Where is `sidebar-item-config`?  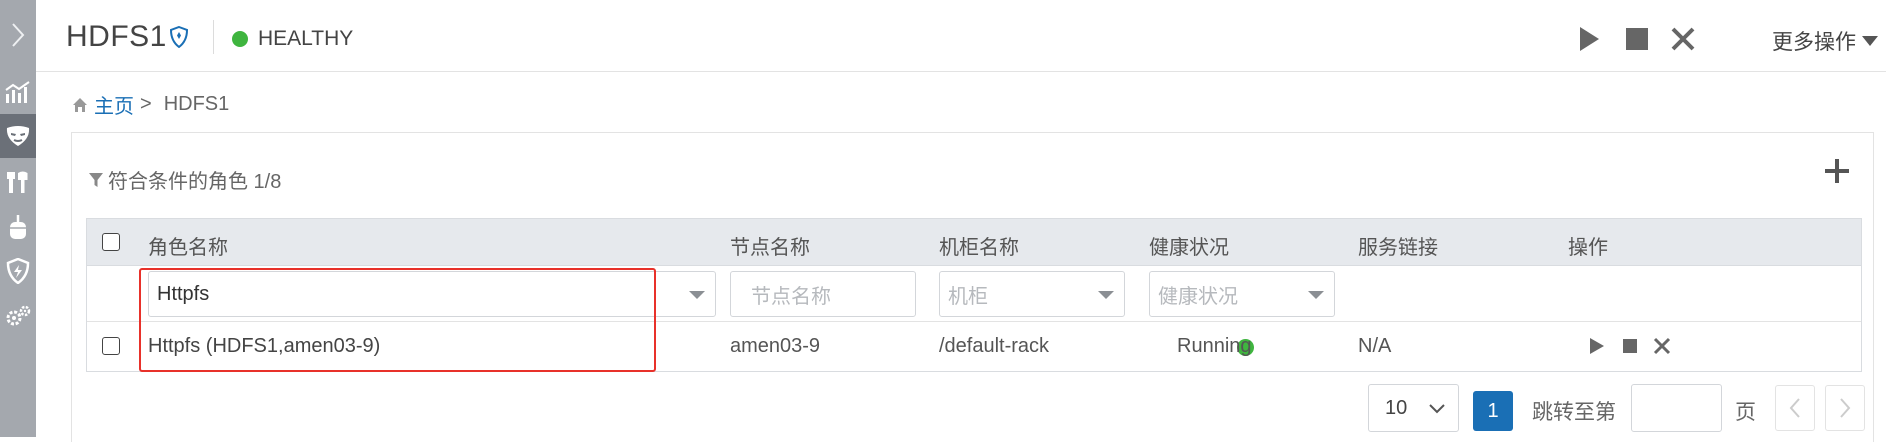 sidebar-item-config is located at coordinates (18, 182).